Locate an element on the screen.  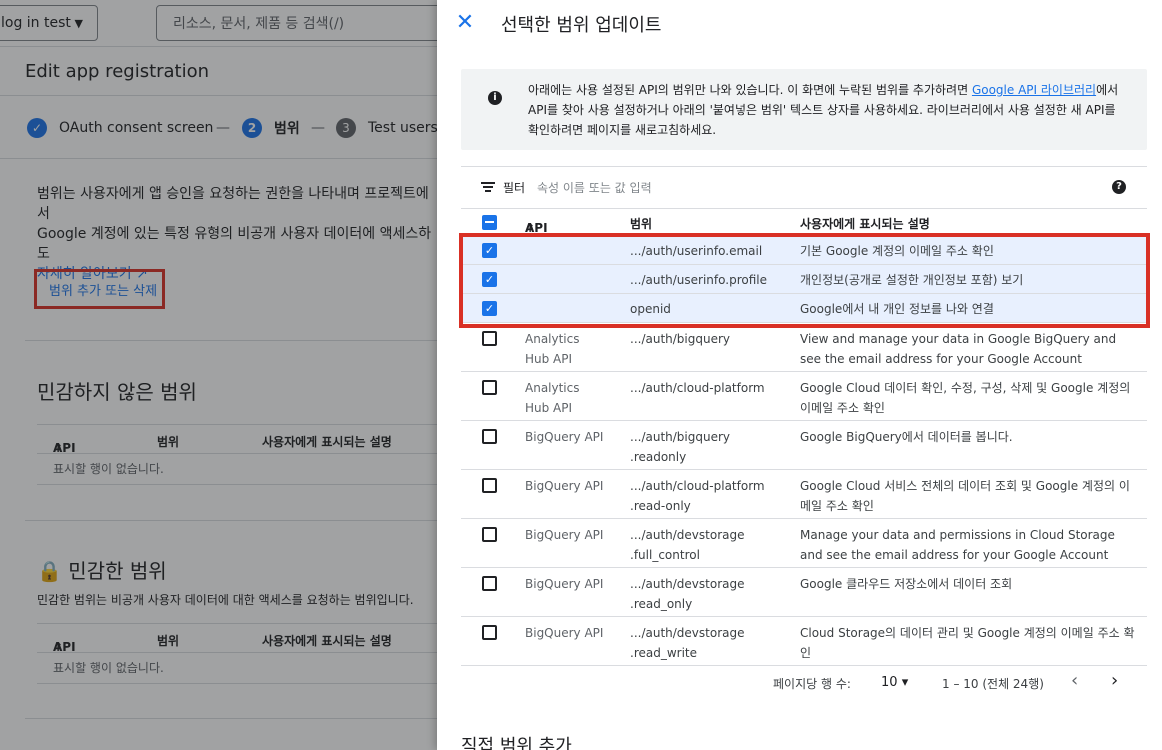
selected-rows-highlight is located at coordinates (804, 280).